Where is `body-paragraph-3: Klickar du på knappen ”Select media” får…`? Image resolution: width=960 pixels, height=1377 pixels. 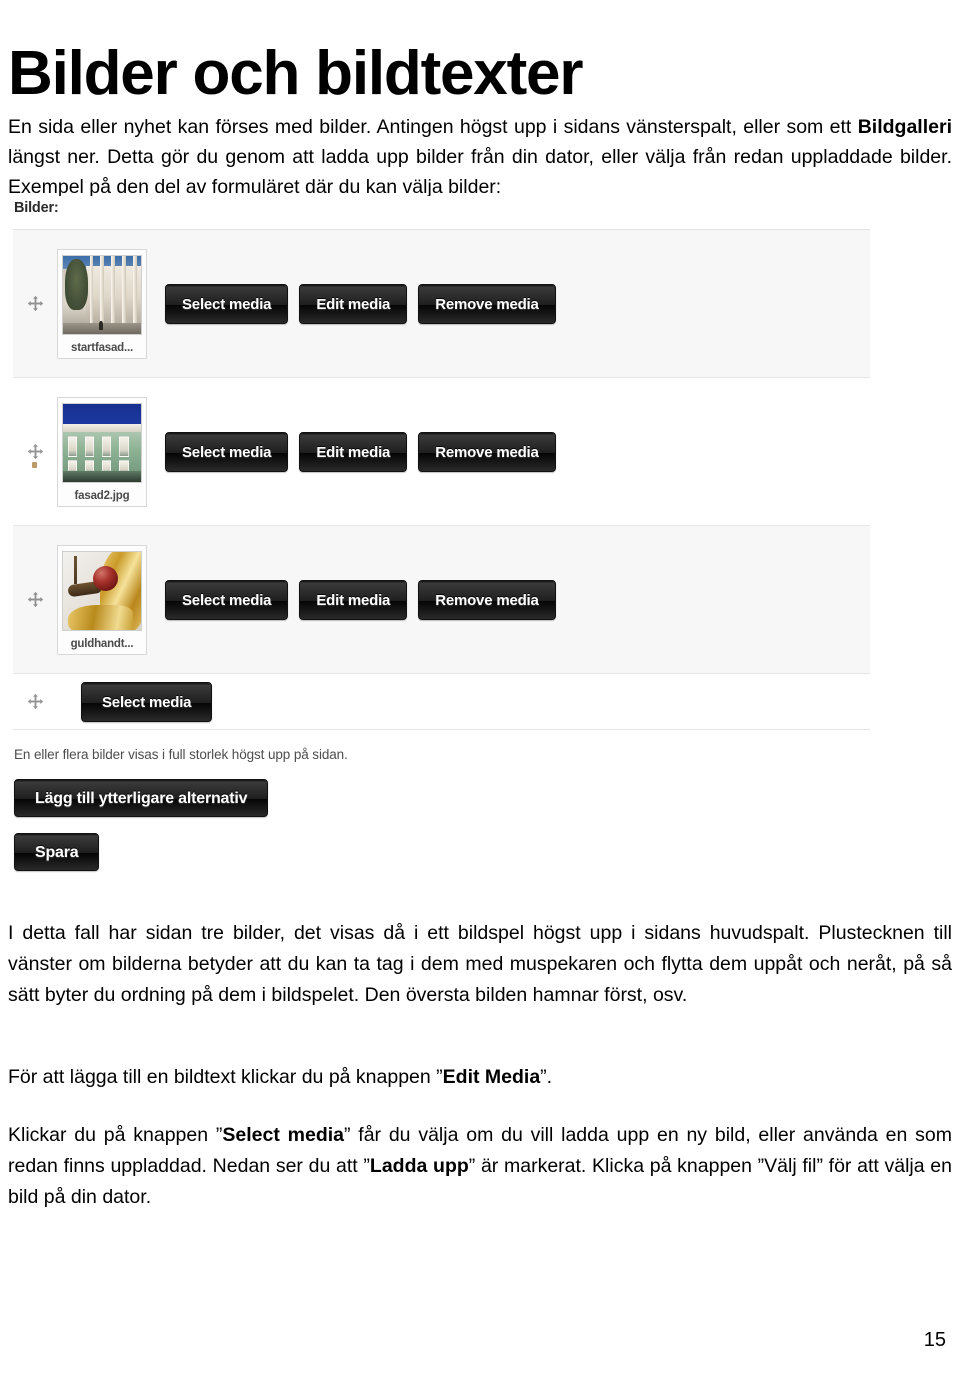
body-paragraph-3: Klickar du på knappen ”Select media” får… is located at coordinates (480, 1166).